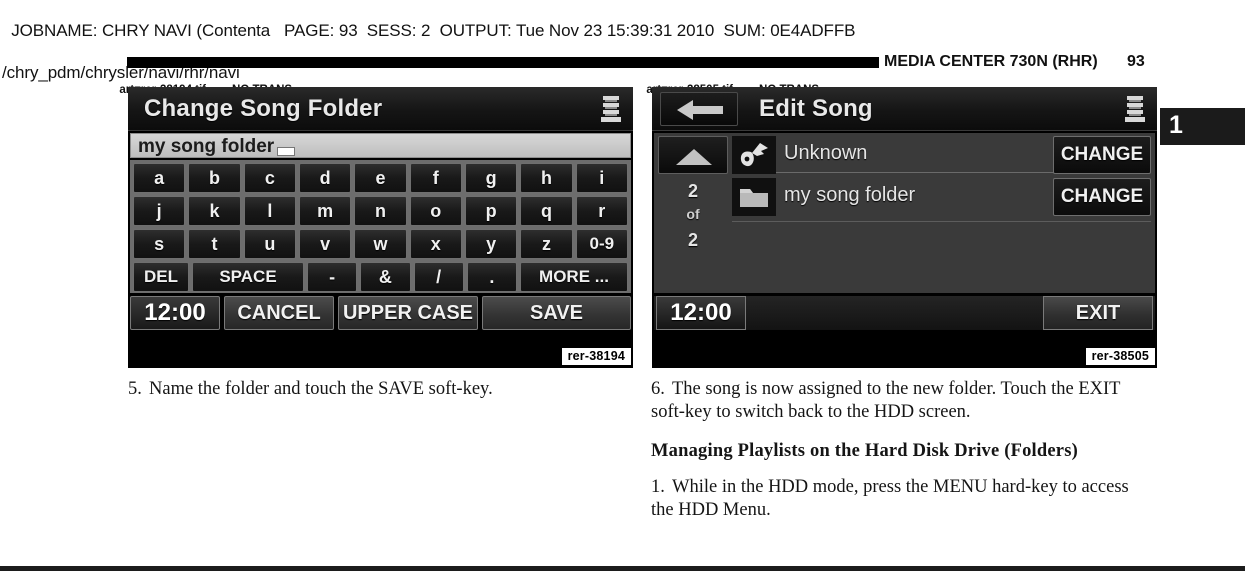 This screenshot has width=1245, height=580. I want to click on page-indicator-of: of, so click(693, 214).